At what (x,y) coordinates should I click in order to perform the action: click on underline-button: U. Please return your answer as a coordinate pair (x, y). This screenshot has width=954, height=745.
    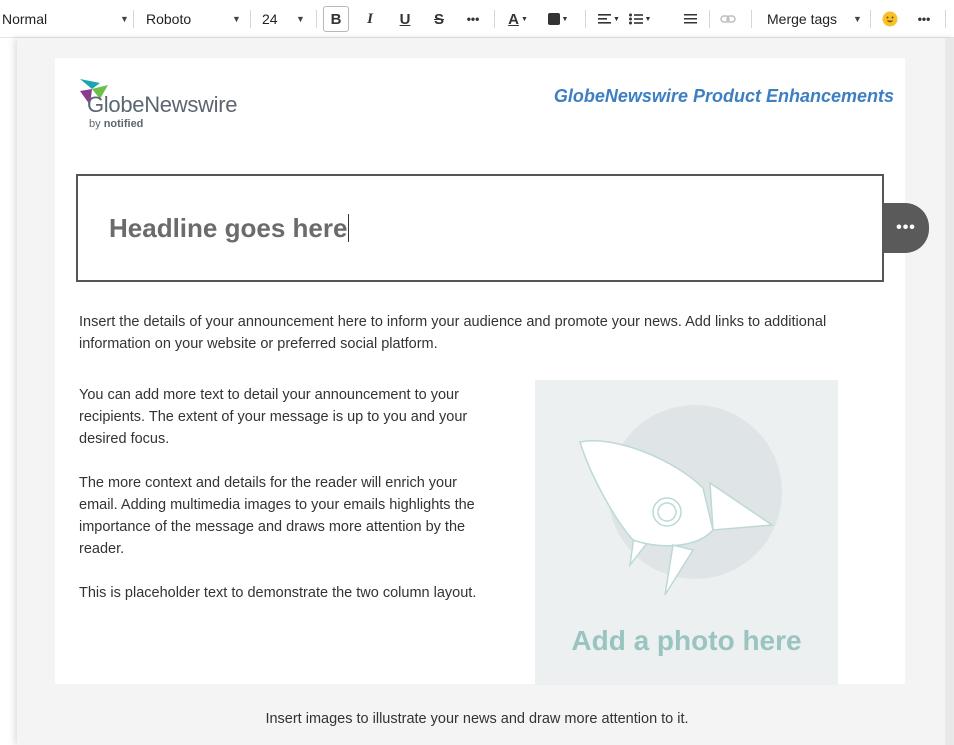
    Looking at the image, I should click on (405, 19).